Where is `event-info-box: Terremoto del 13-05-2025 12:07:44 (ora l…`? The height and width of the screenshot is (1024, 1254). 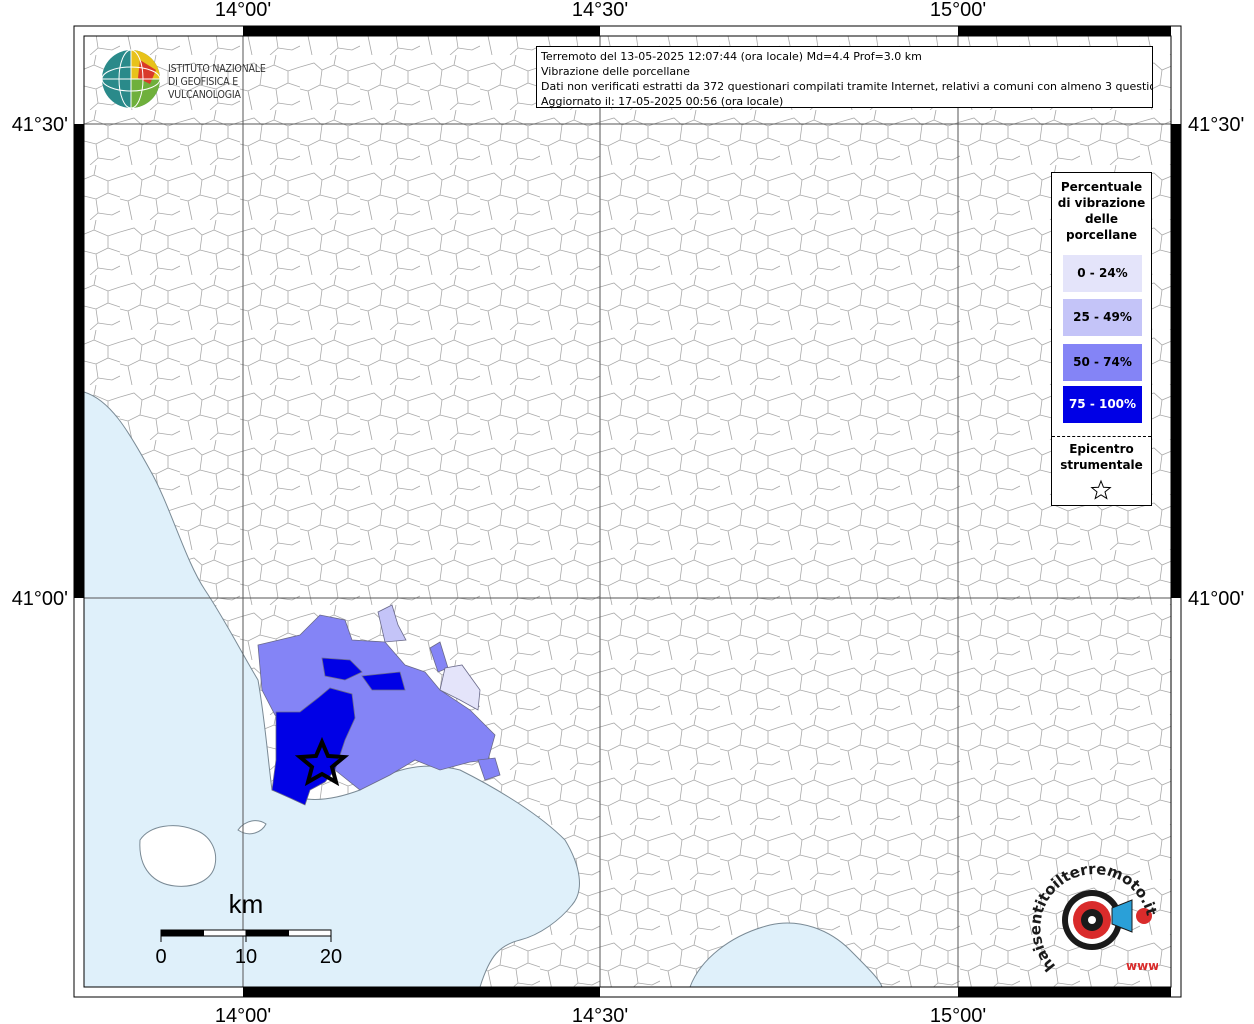
event-info-box: Terremoto del 13-05-2025 12:07:44 (ora l… is located at coordinates (844, 77).